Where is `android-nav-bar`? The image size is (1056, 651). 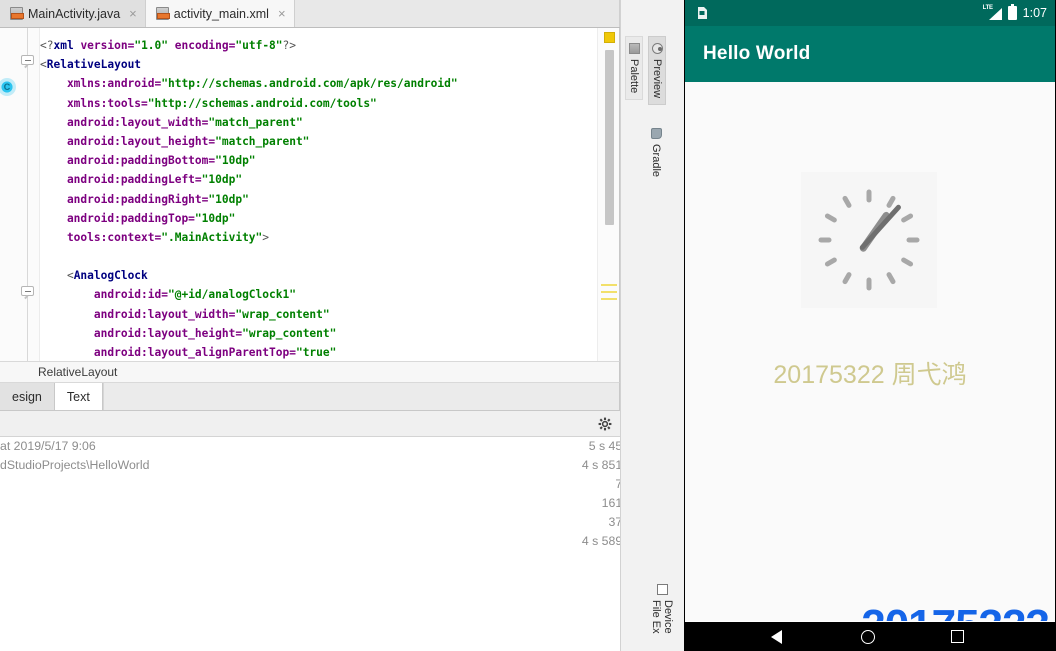 android-nav-bar is located at coordinates (870, 636).